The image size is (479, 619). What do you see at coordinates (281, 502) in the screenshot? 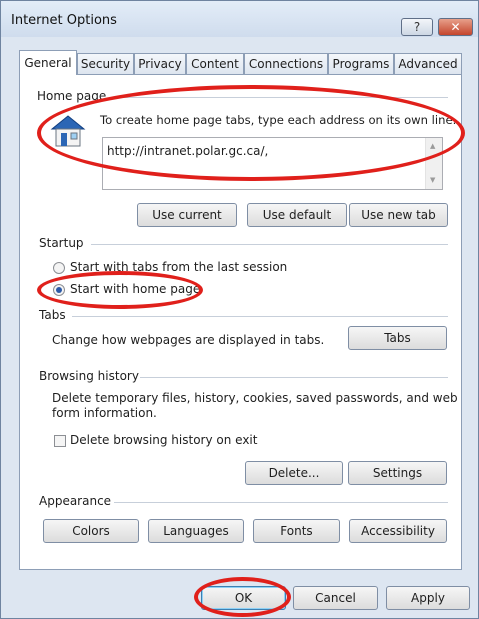
I see `appearance-divider` at bounding box center [281, 502].